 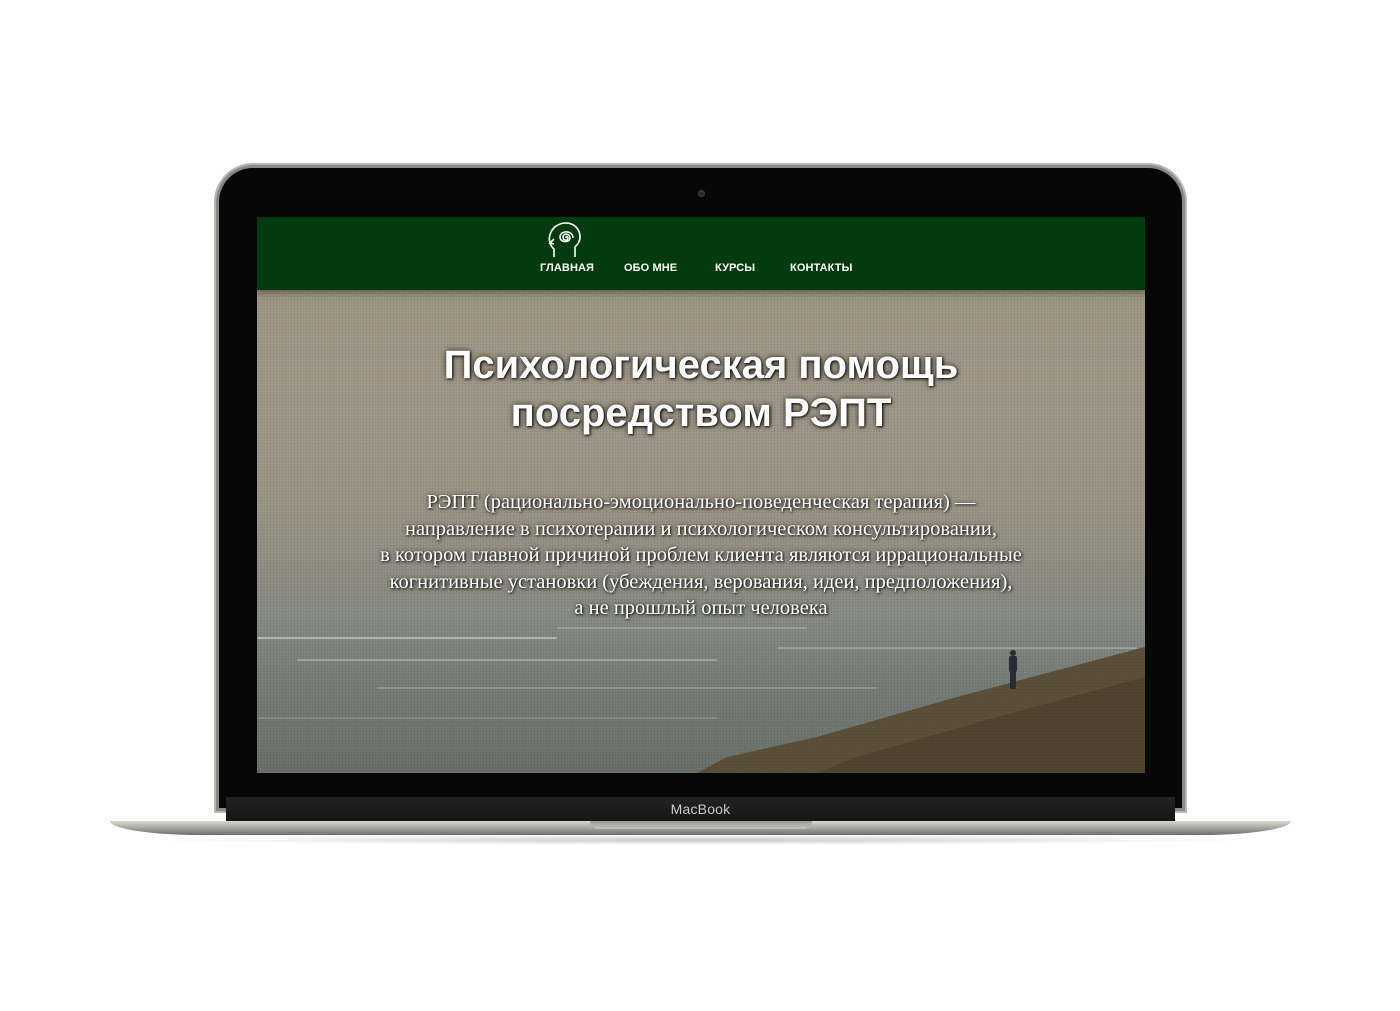 I want to click on nav-item-about: ОБО МНЕ, so click(x=650, y=268).